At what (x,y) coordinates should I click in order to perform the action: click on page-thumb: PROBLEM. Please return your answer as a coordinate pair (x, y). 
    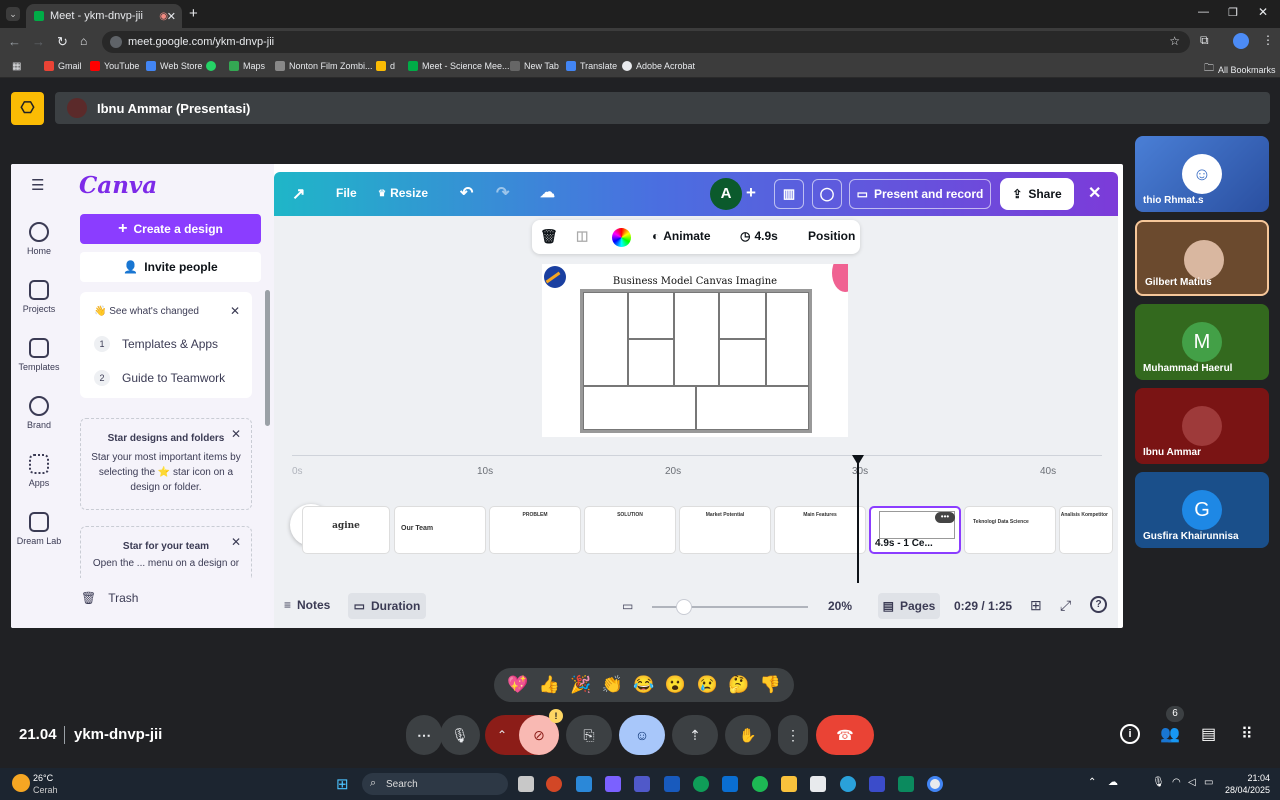
    Looking at the image, I should click on (535, 530).